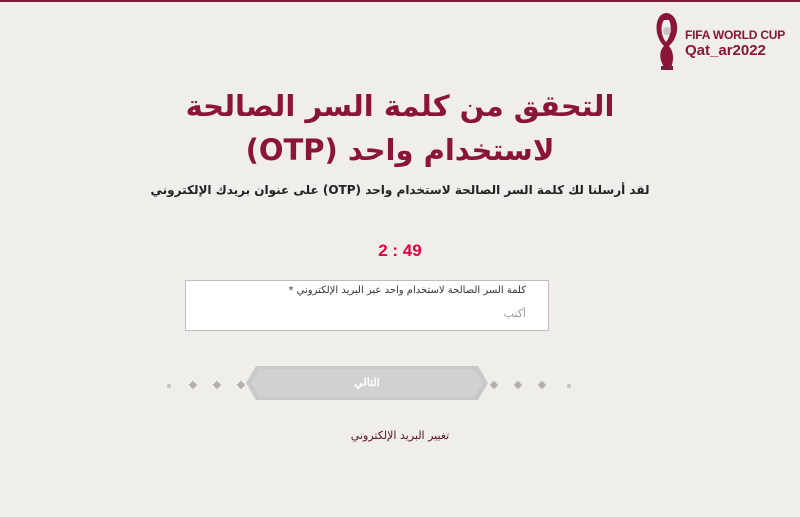 The image size is (800, 517). What do you see at coordinates (400, 435) in the screenshot?
I see `change-email-link: تغيير البريد الإلكتروني` at bounding box center [400, 435].